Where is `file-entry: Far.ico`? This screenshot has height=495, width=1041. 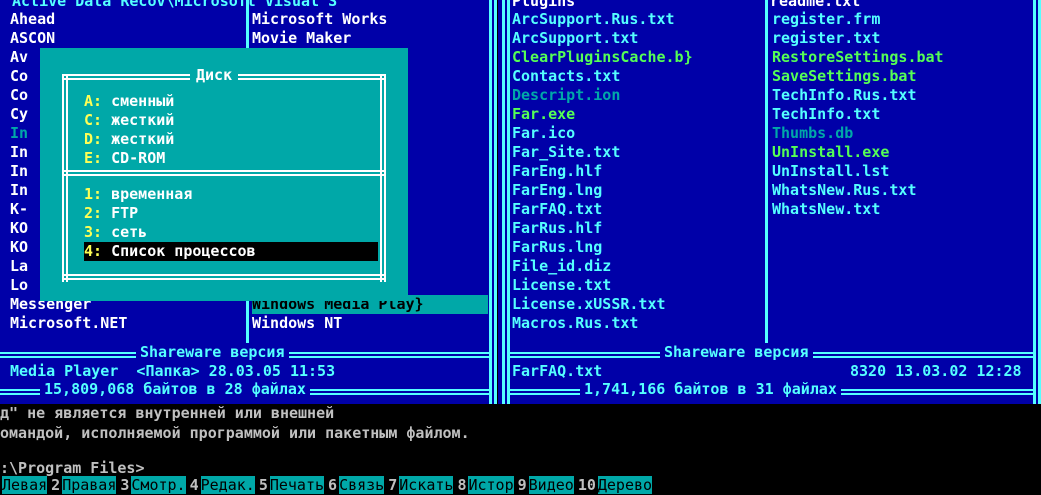 file-entry: Far.ico is located at coordinates (638, 133).